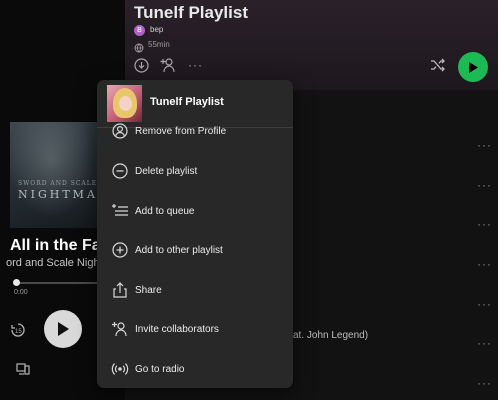  I want to click on play-pause-button, so click(63, 329).